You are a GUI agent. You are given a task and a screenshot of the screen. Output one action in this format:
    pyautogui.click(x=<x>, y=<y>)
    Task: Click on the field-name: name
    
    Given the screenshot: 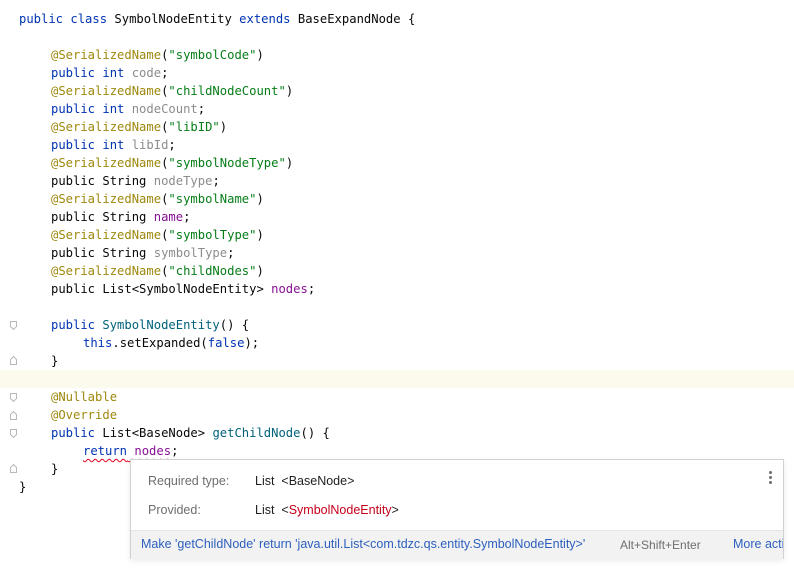 What is the action you would take?
    pyautogui.click(x=168, y=217)
    